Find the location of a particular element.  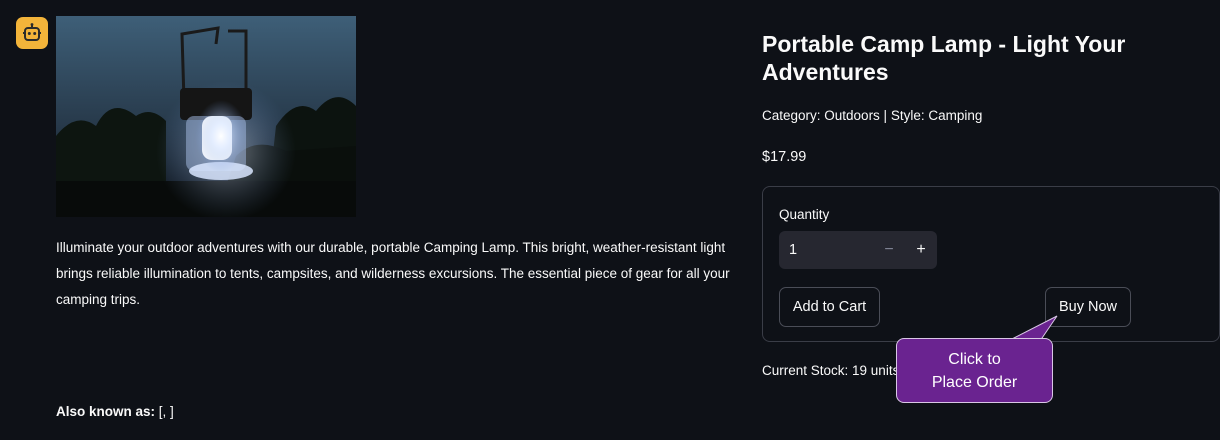

stock-status: Current Stock: 19 units is located at coordinates (831, 370).